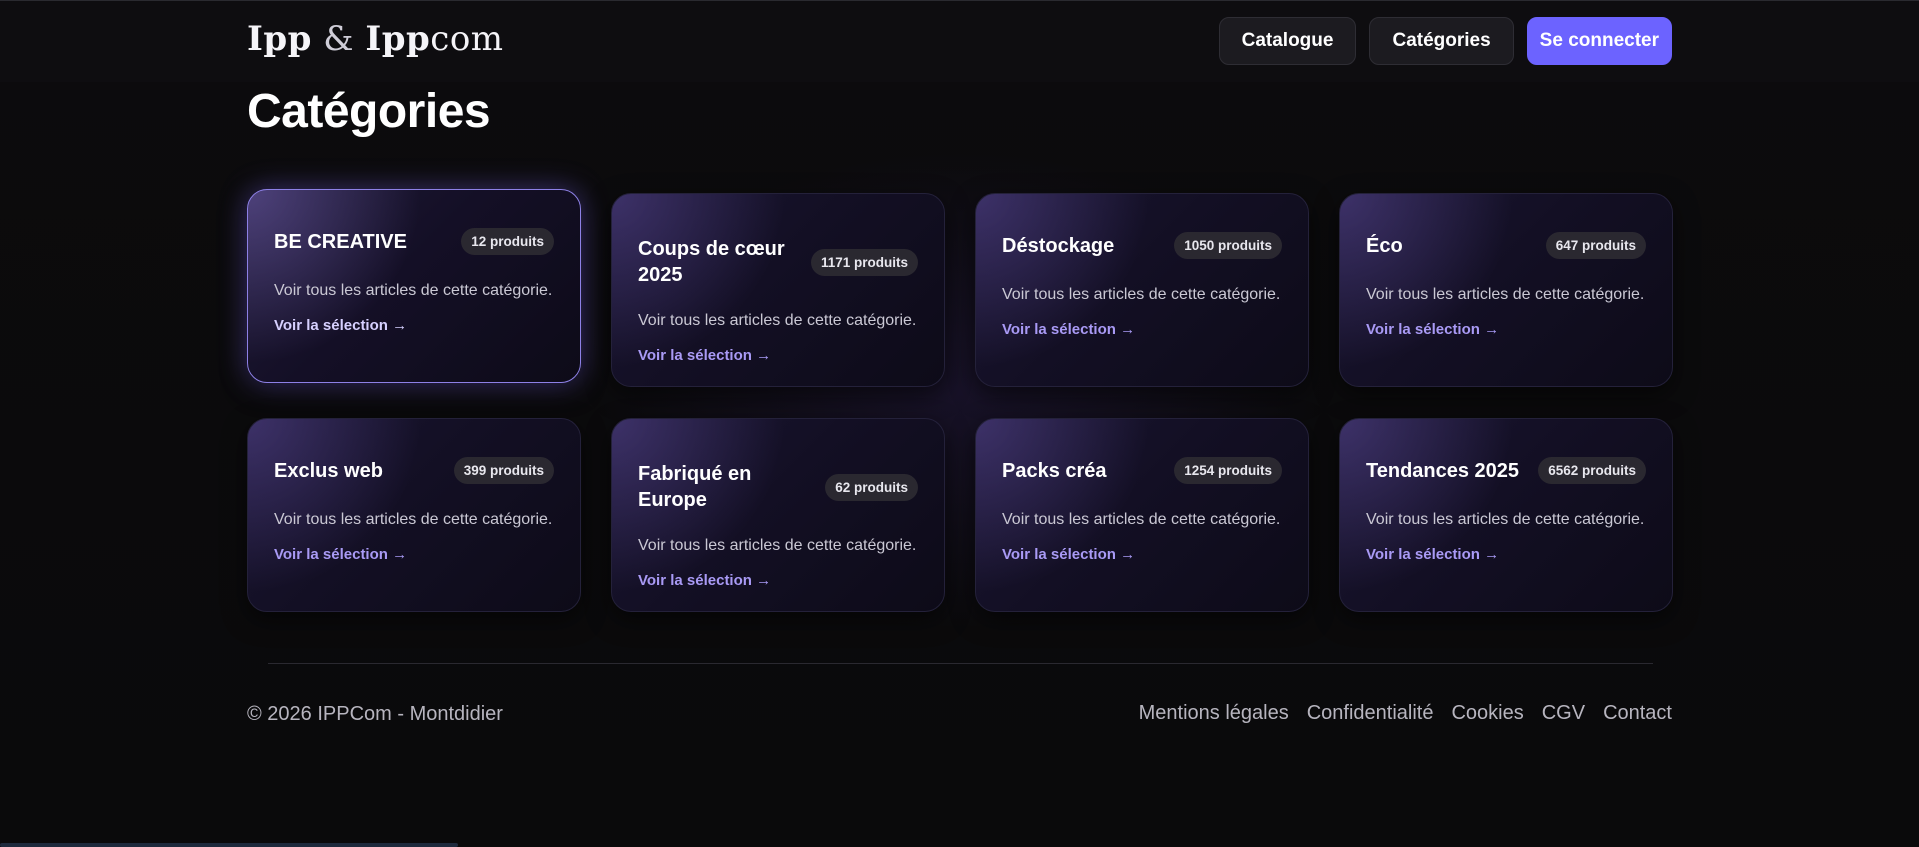  I want to click on footer-link-cgv: CGV, so click(1563, 713).